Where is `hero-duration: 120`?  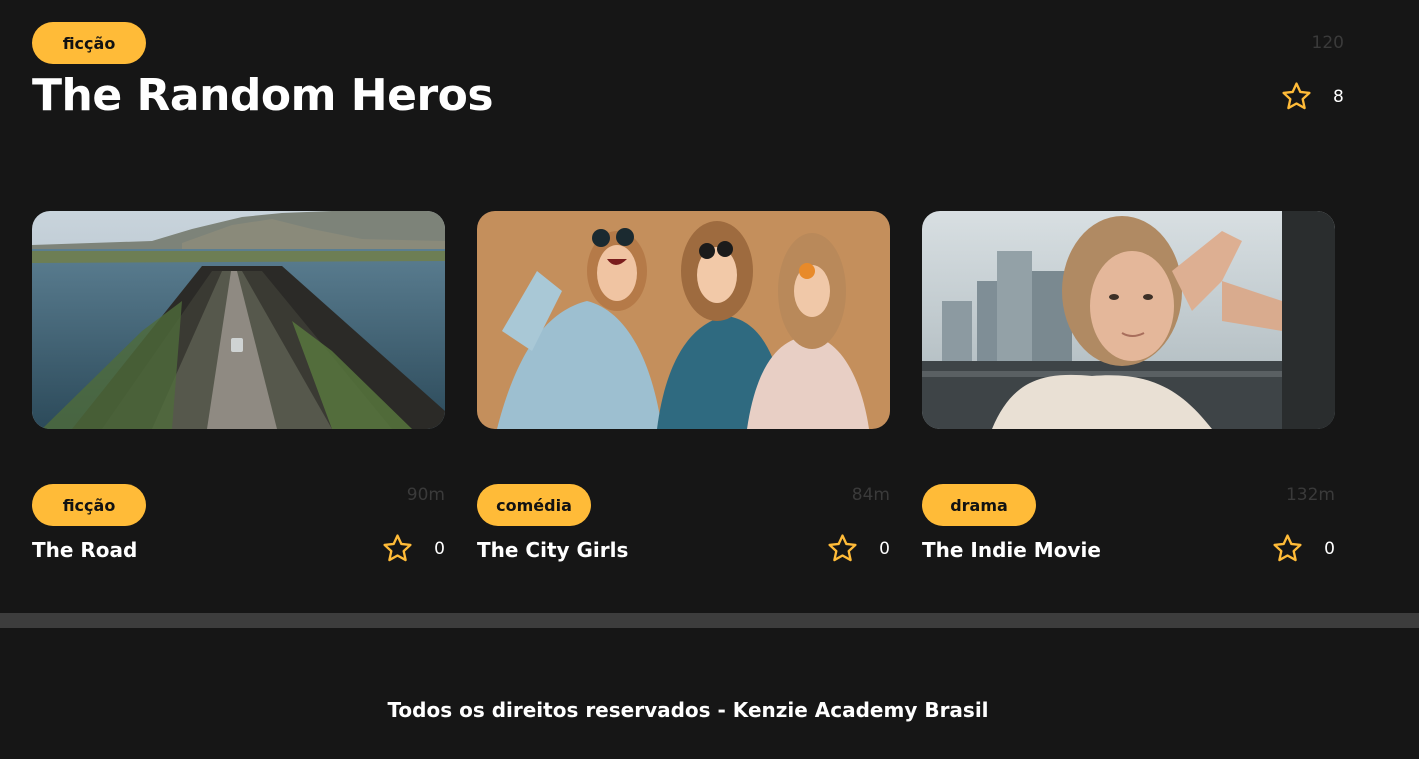
hero-duration: 120 is located at coordinates (1327, 43).